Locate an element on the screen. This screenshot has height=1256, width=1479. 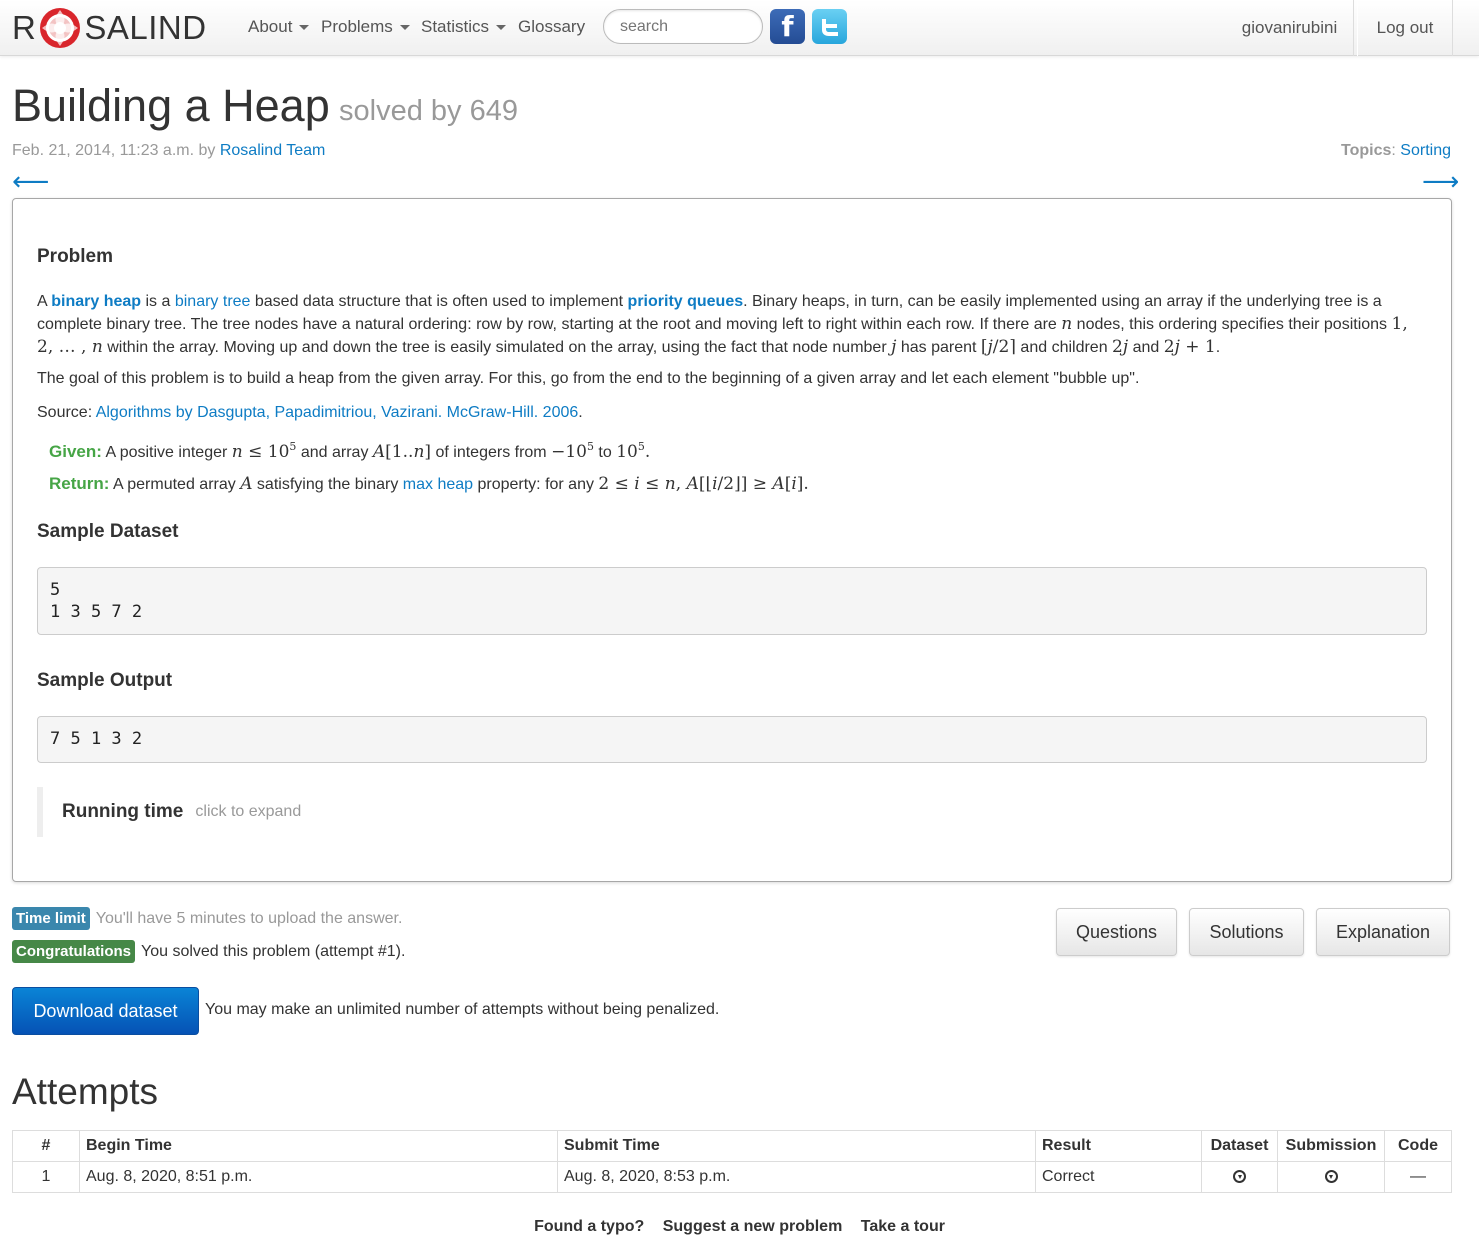
search-input is located at coordinates (683, 26).